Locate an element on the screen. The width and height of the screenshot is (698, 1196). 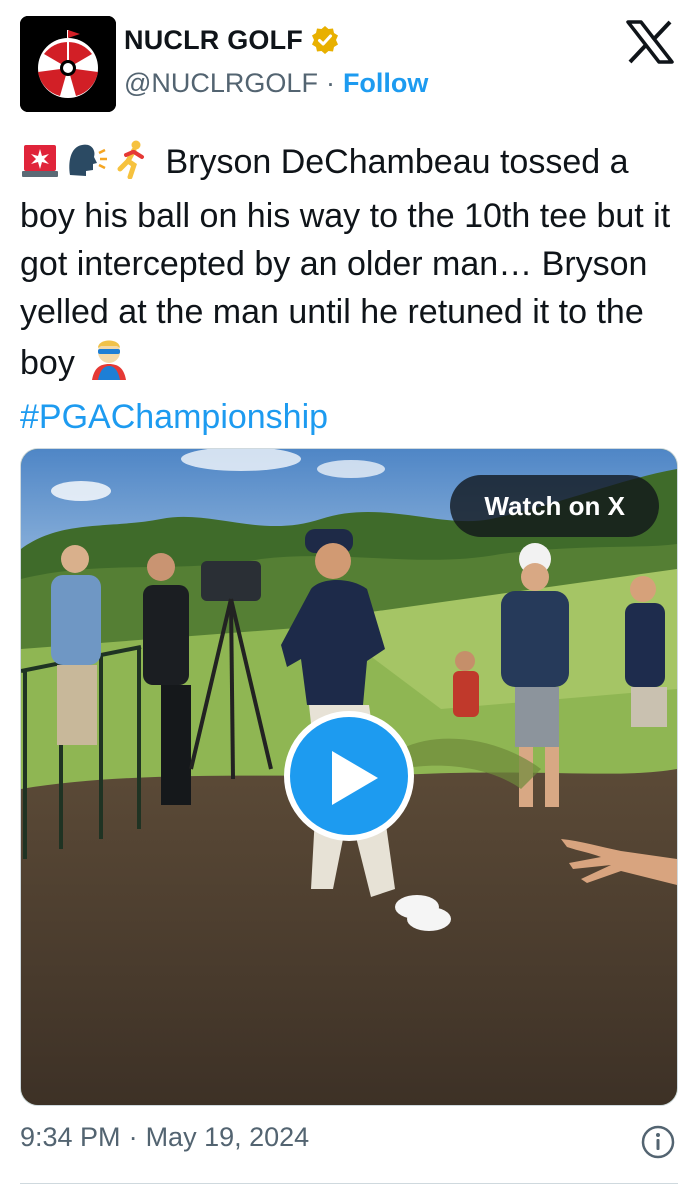
divider is located at coordinates (349, 1183).